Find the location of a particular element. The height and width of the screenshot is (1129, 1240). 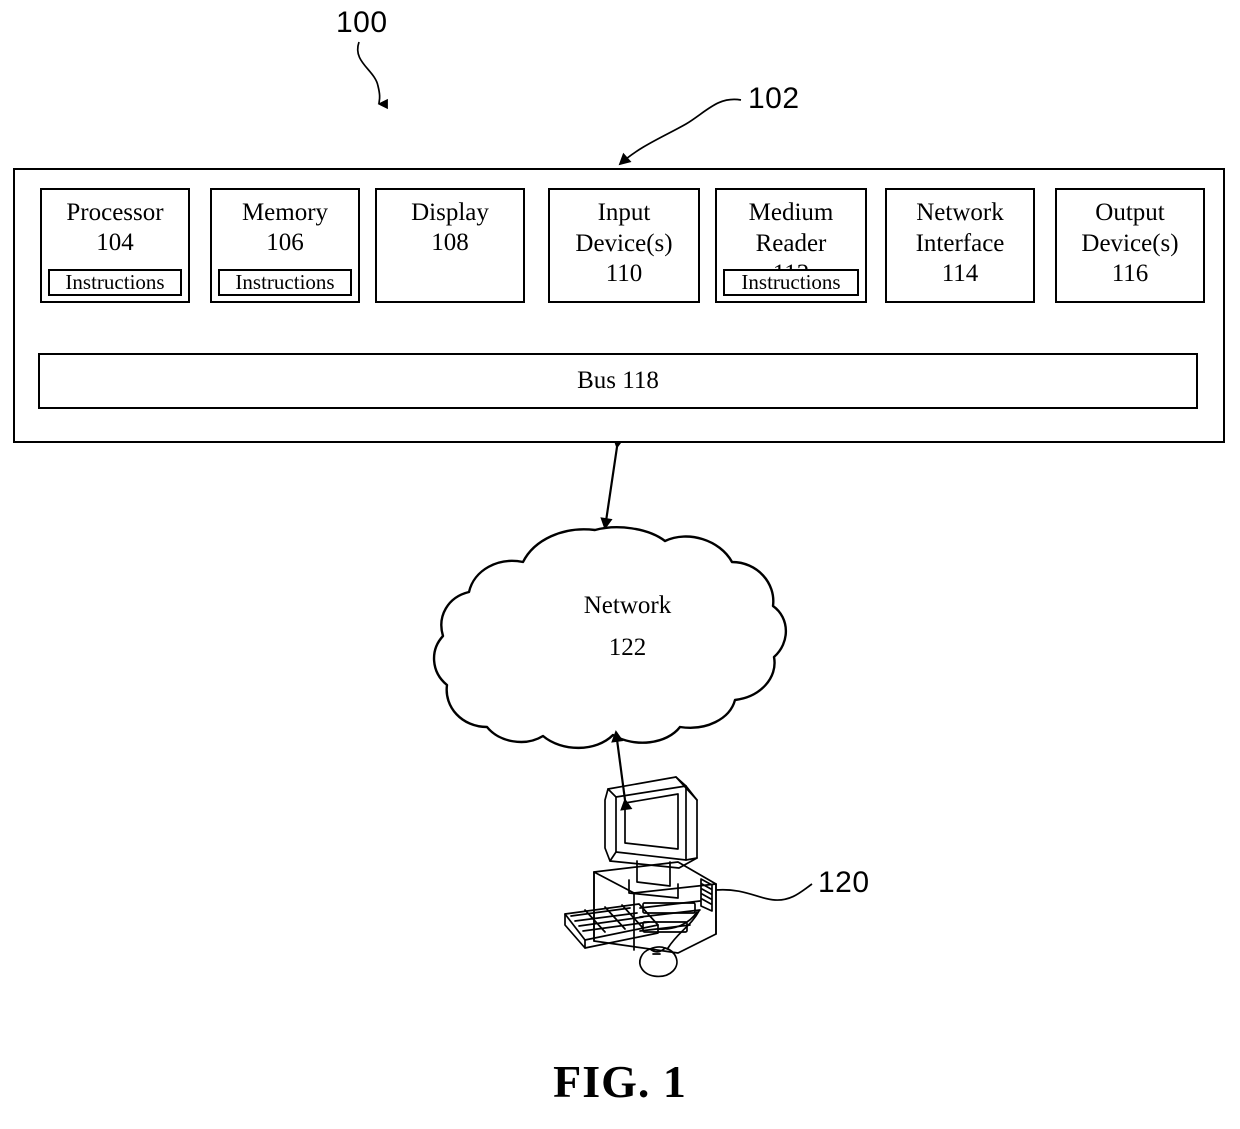

component-number-memory: 106 is located at coordinates (285, 242).